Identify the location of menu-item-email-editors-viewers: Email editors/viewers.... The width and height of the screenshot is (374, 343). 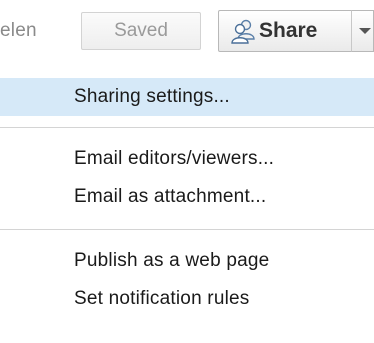
(187, 159).